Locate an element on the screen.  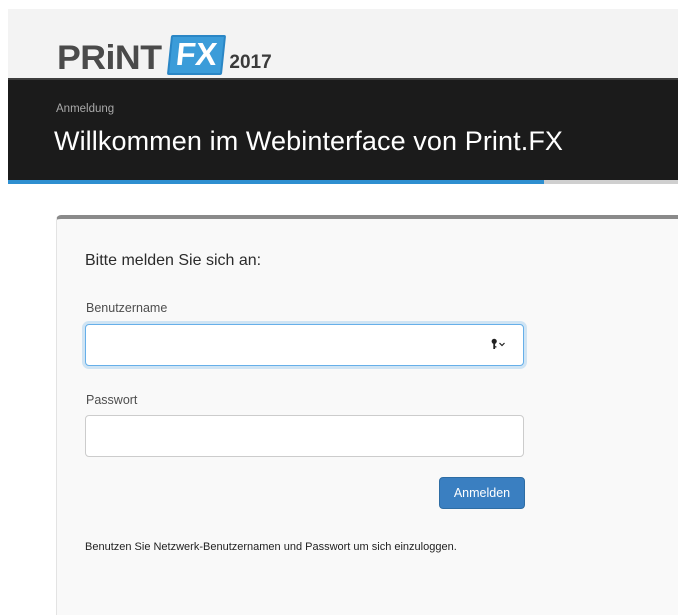
username-input is located at coordinates (286, 345).